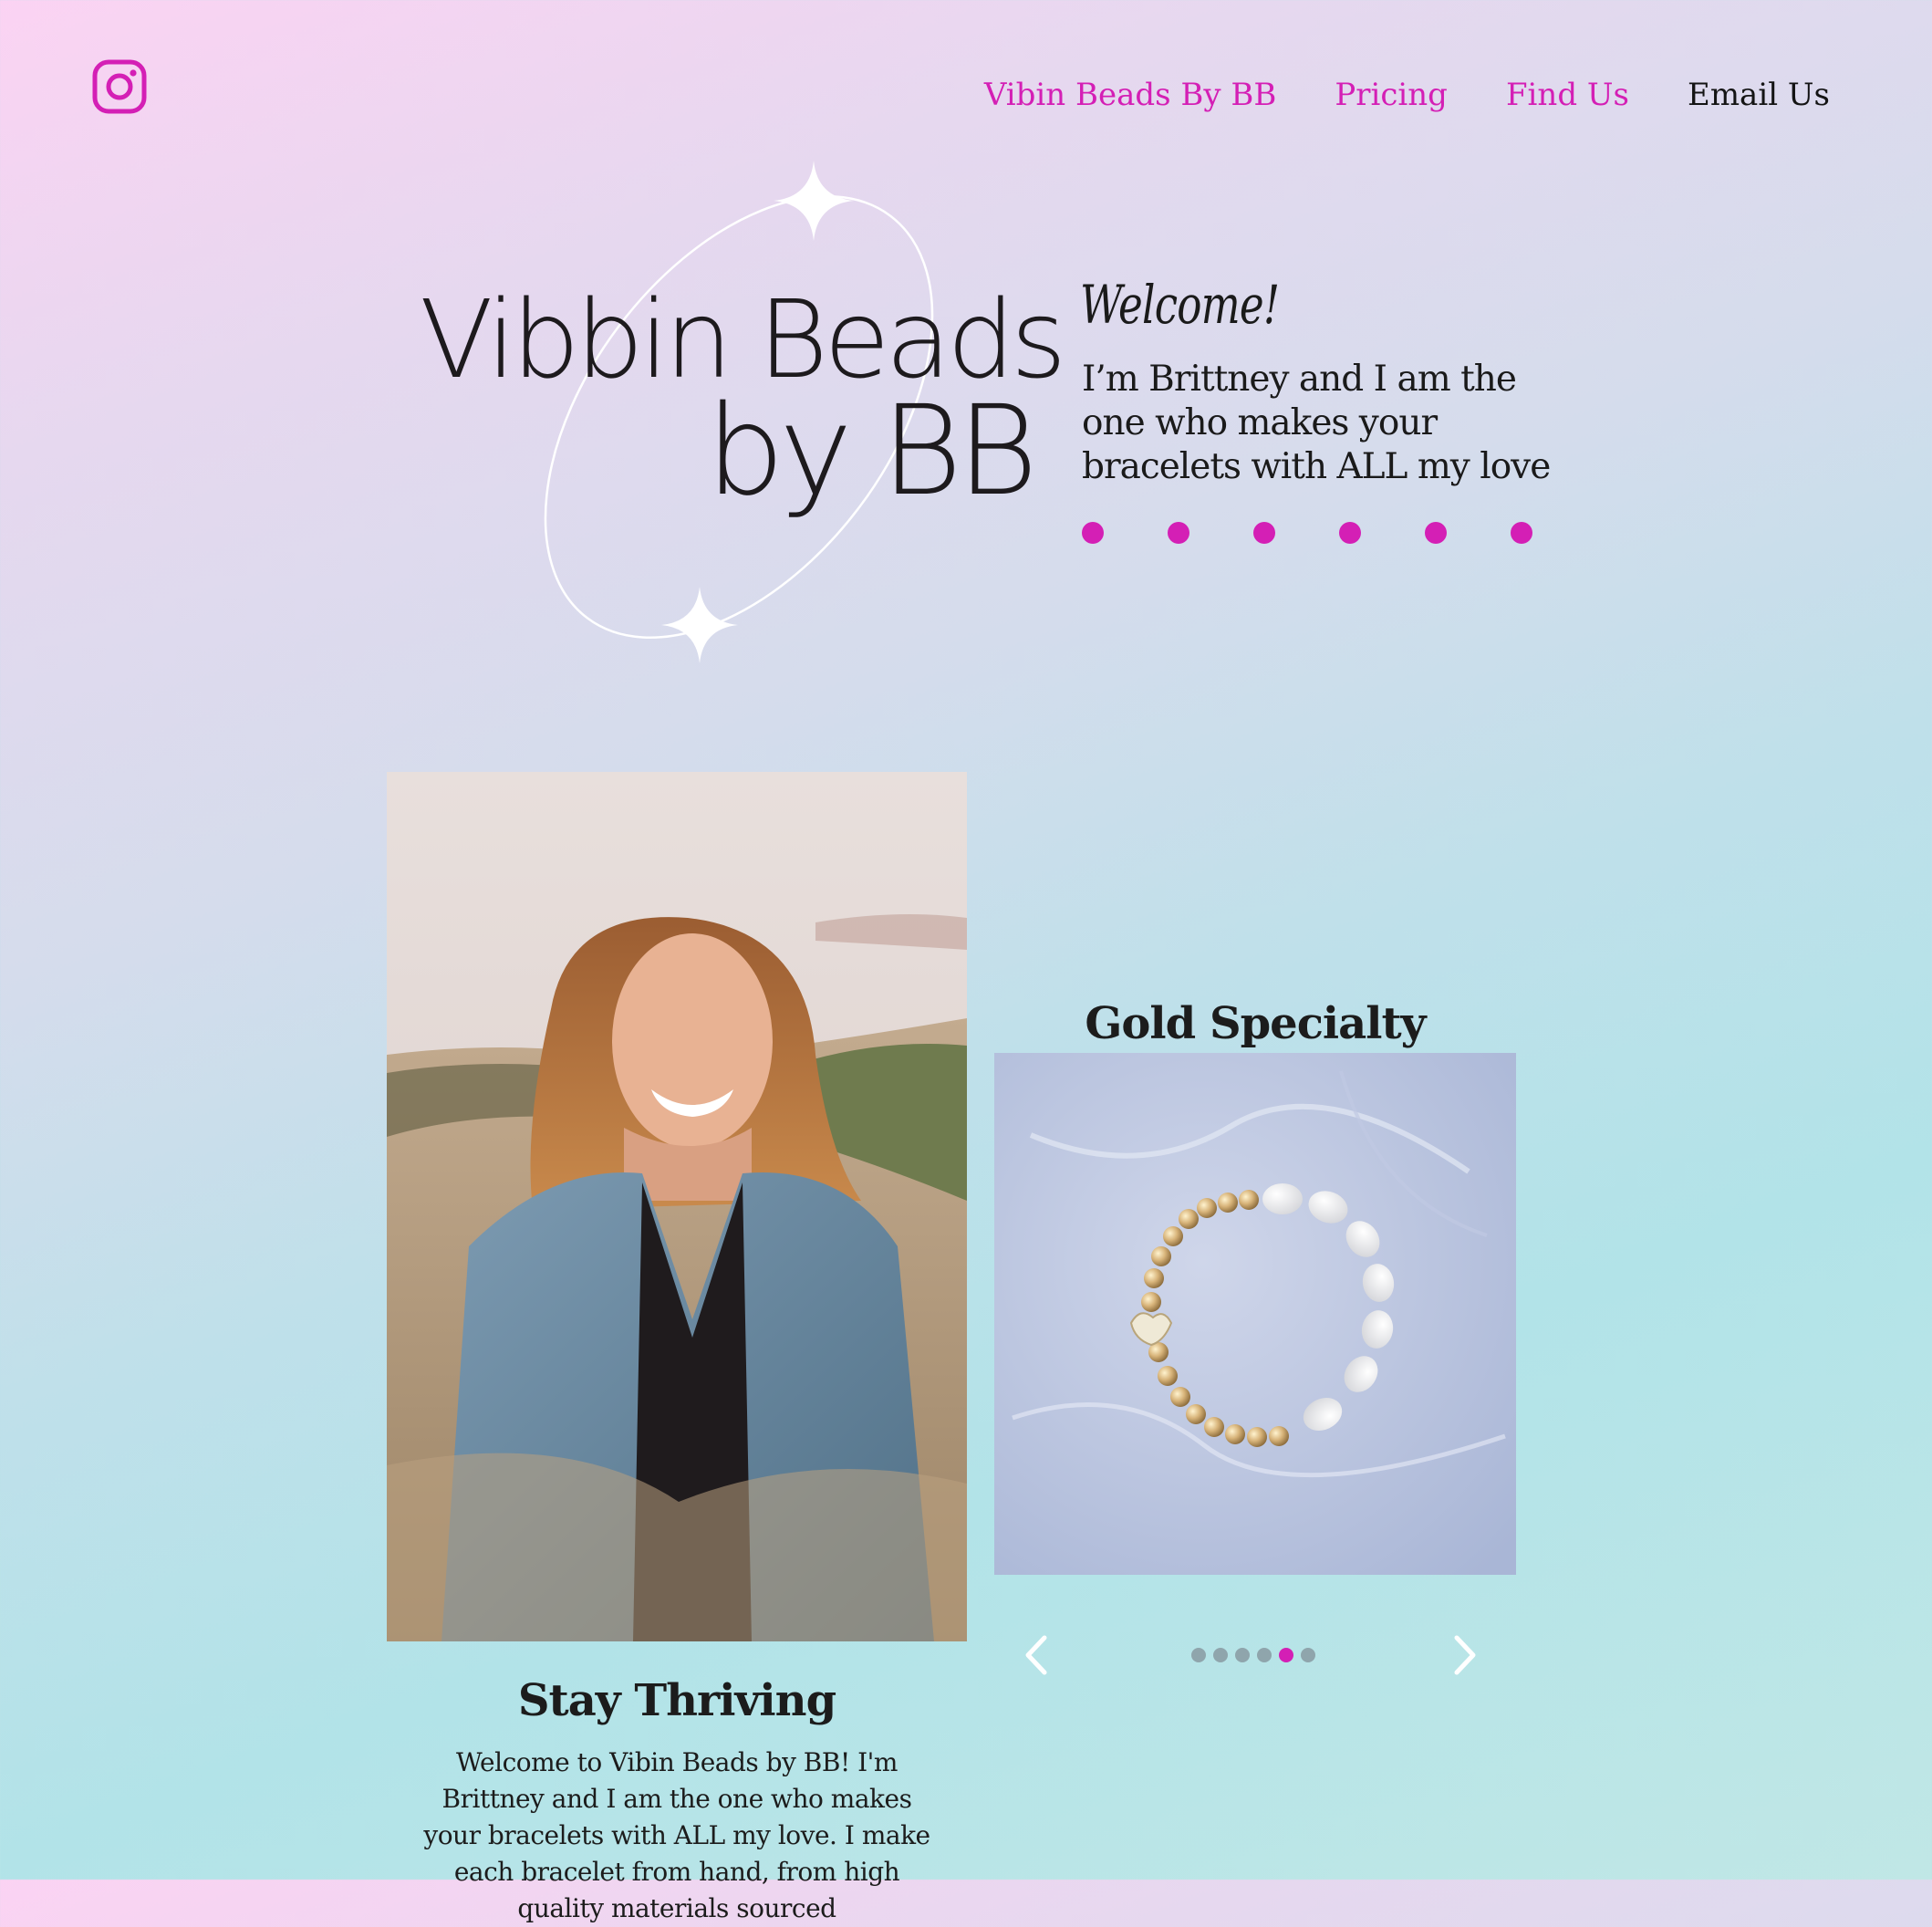  Describe the element at coordinates (676, 1700) in the screenshot. I see `about-heading: Stay Thriving` at that location.